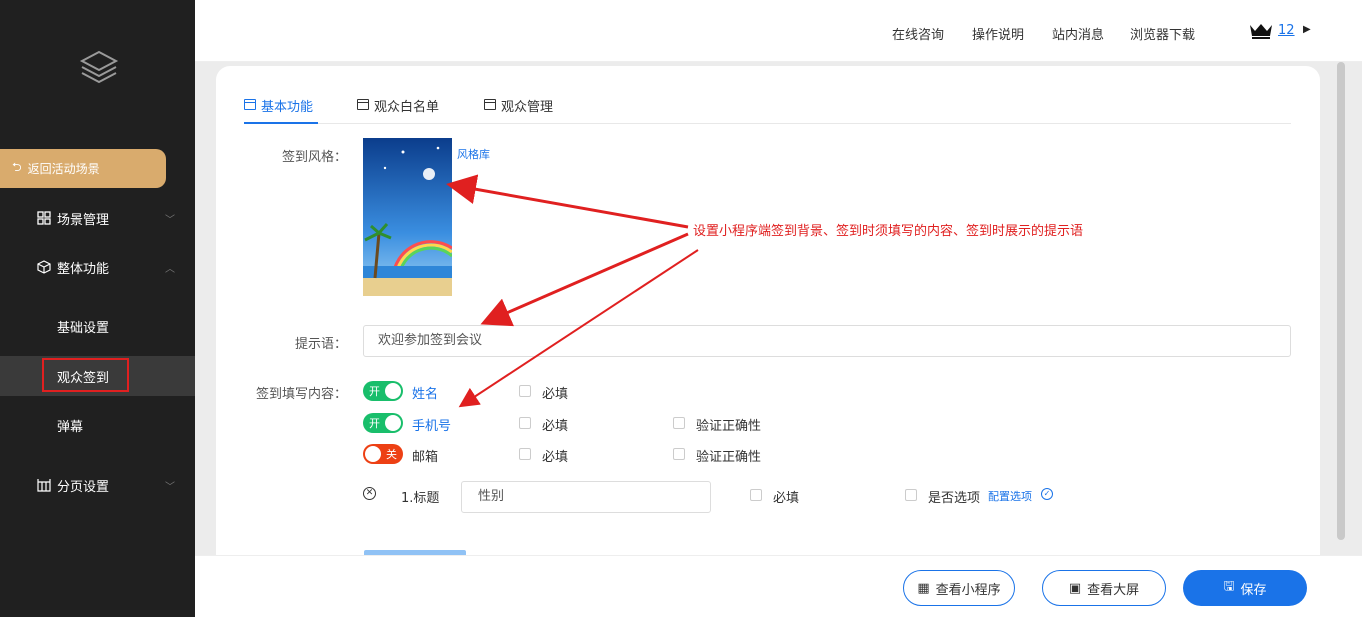 This screenshot has height=617, width=1362. Describe the element at coordinates (97, 425) in the screenshot. I see `sidebar-subitem-danmaku: 弹幕` at that location.